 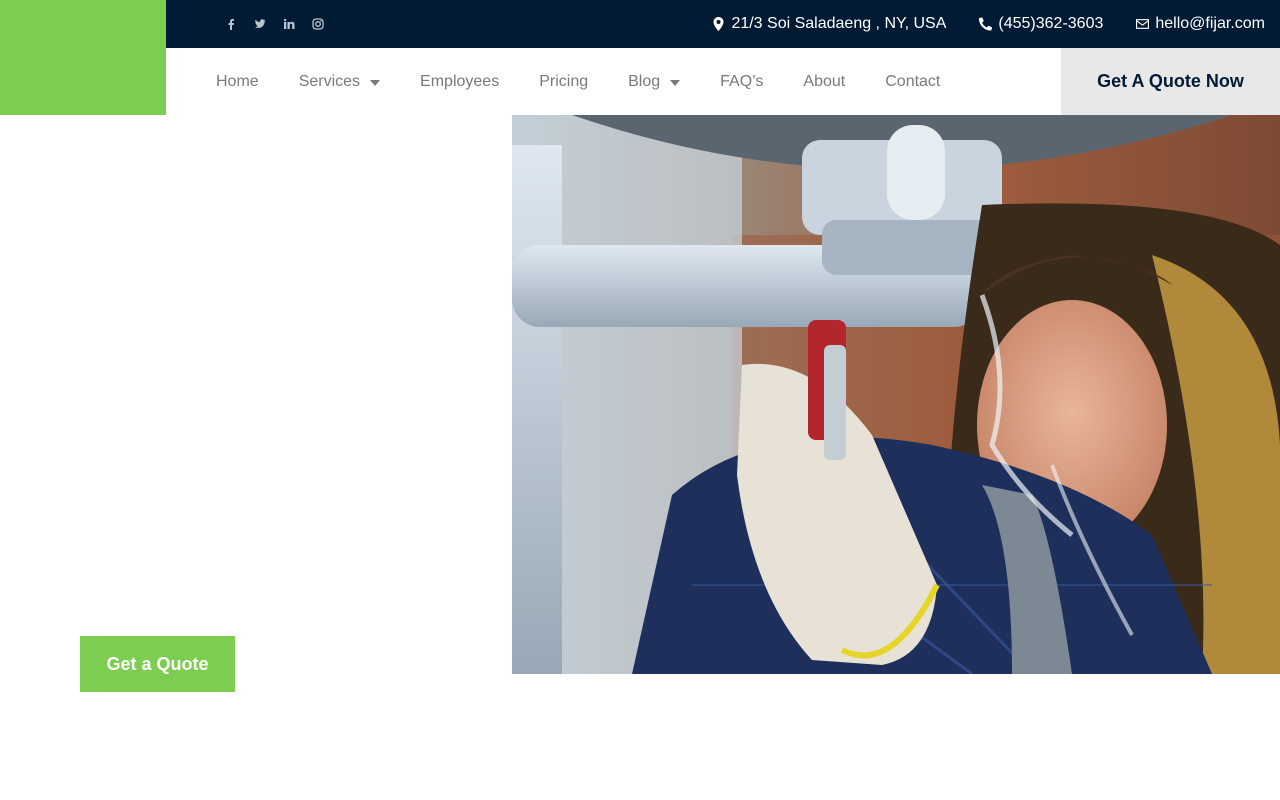 I want to click on nav-label: Services, so click(x=329, y=81).